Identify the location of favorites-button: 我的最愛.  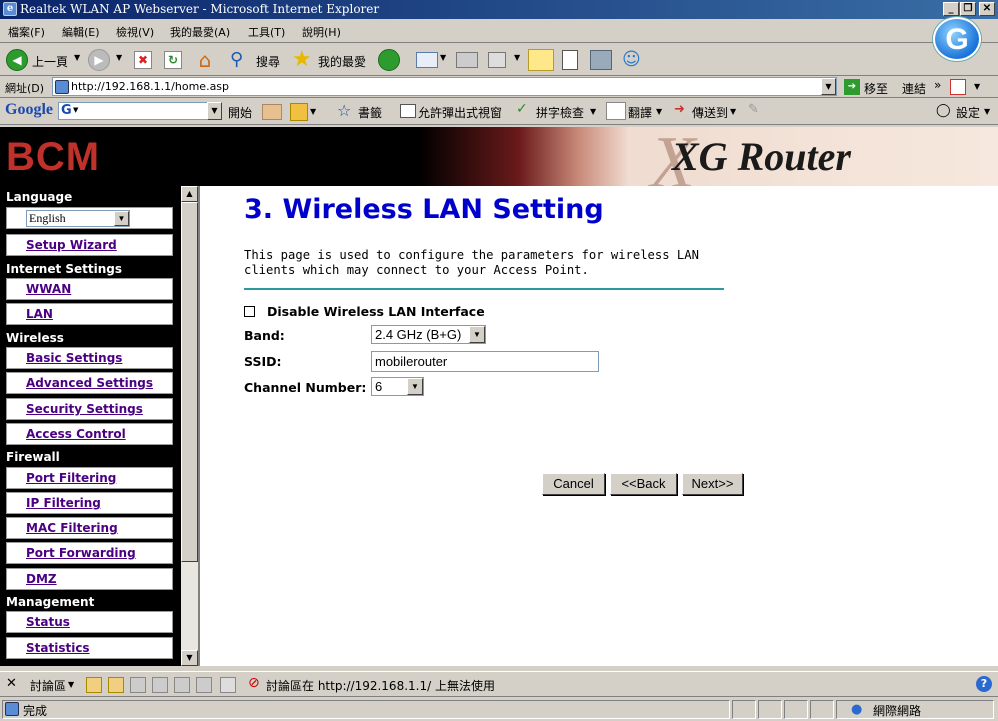
(342, 61).